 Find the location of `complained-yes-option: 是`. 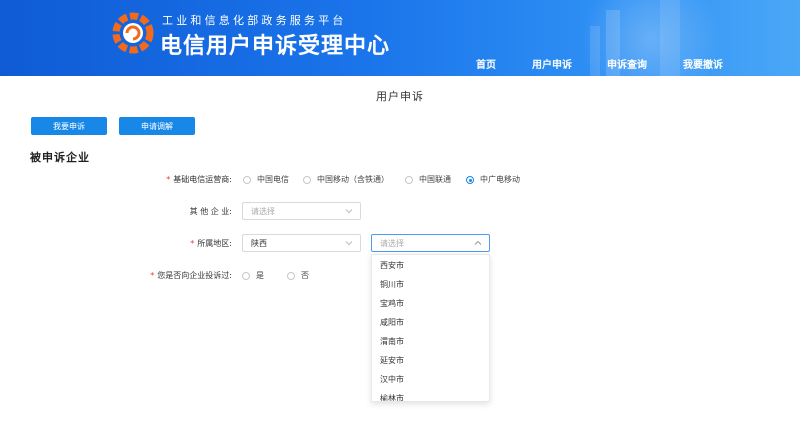

complained-yes-option: 是 is located at coordinates (253, 275).